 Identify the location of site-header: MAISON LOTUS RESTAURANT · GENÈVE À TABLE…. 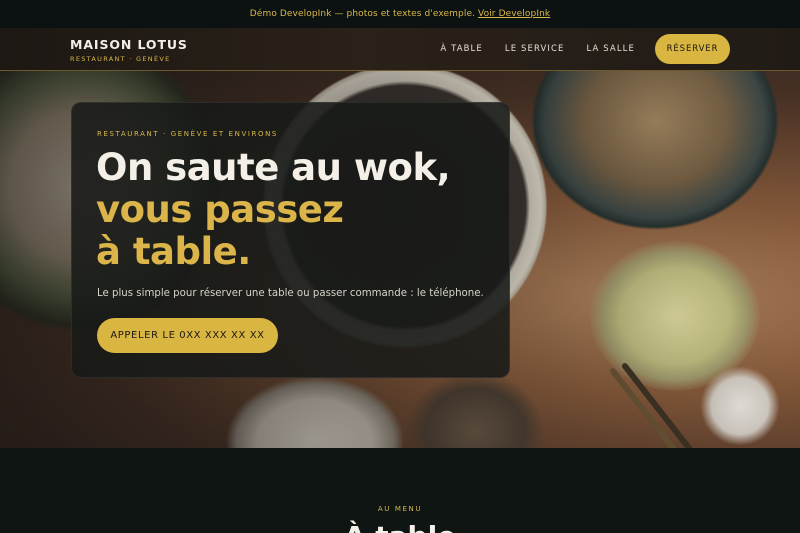
(400, 49).